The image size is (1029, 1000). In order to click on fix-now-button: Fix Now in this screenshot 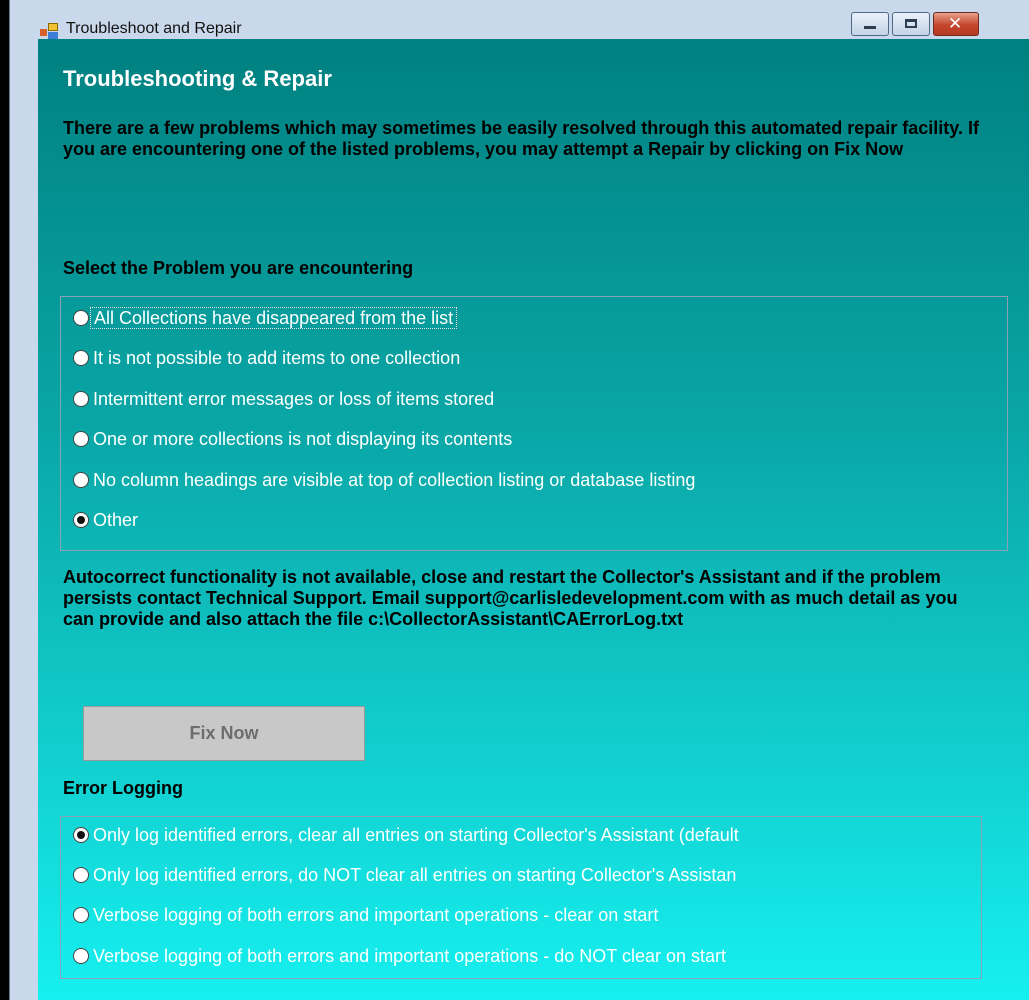, I will do `click(224, 733)`.